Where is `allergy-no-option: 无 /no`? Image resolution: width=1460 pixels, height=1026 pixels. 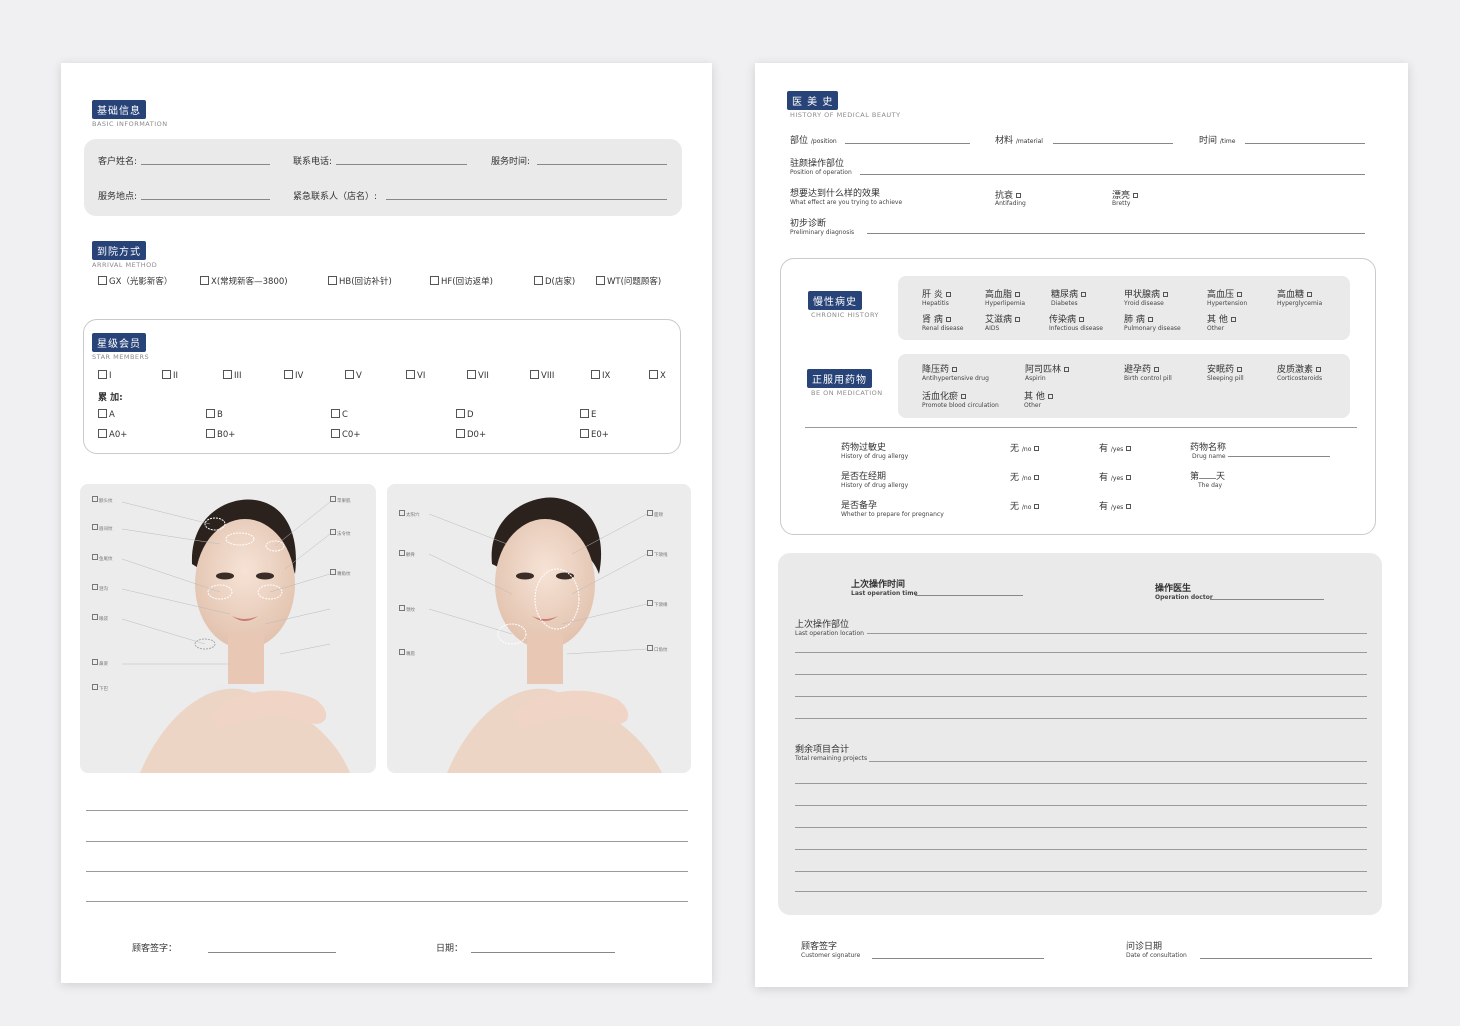
allergy-no-option: 无 /no is located at coordinates (1025, 447).